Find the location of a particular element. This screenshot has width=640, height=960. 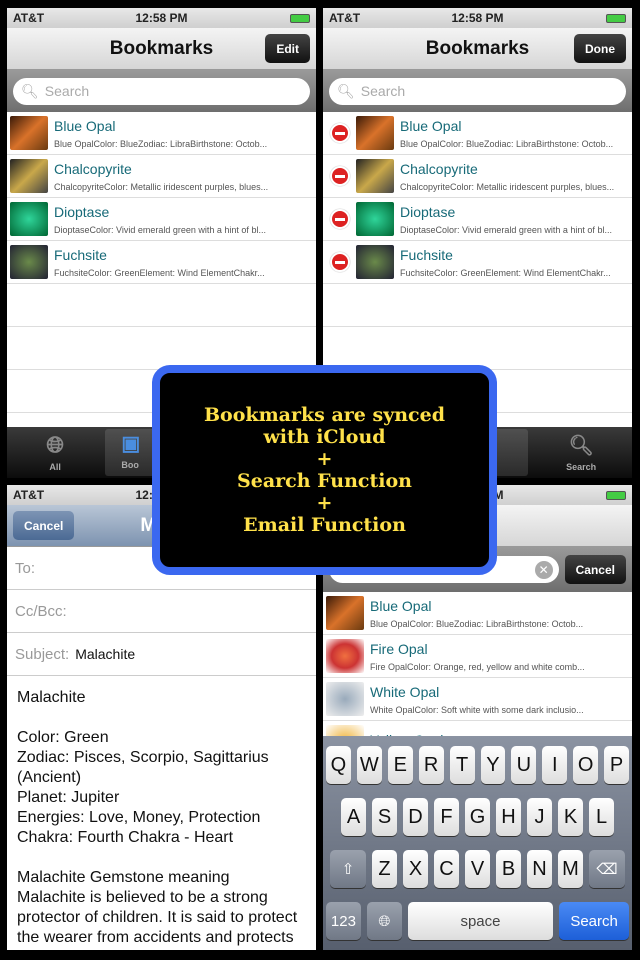

key: A is located at coordinates (353, 817).